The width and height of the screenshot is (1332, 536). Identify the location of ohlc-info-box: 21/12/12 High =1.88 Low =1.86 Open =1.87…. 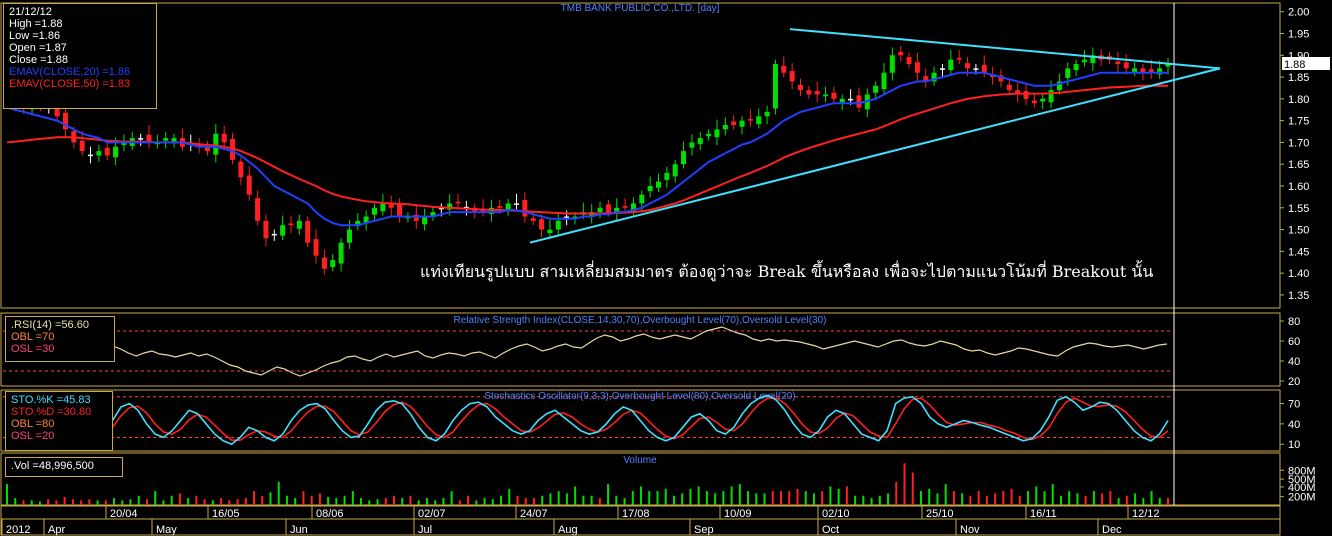
(80, 56).